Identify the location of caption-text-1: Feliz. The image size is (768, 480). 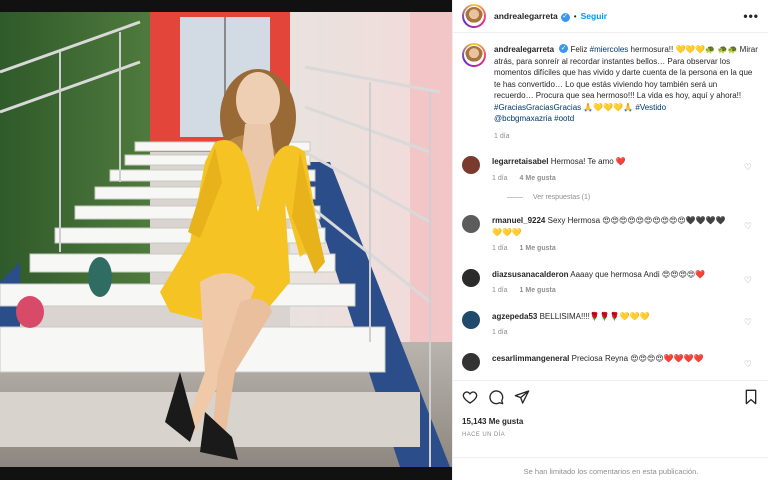
(580, 49).